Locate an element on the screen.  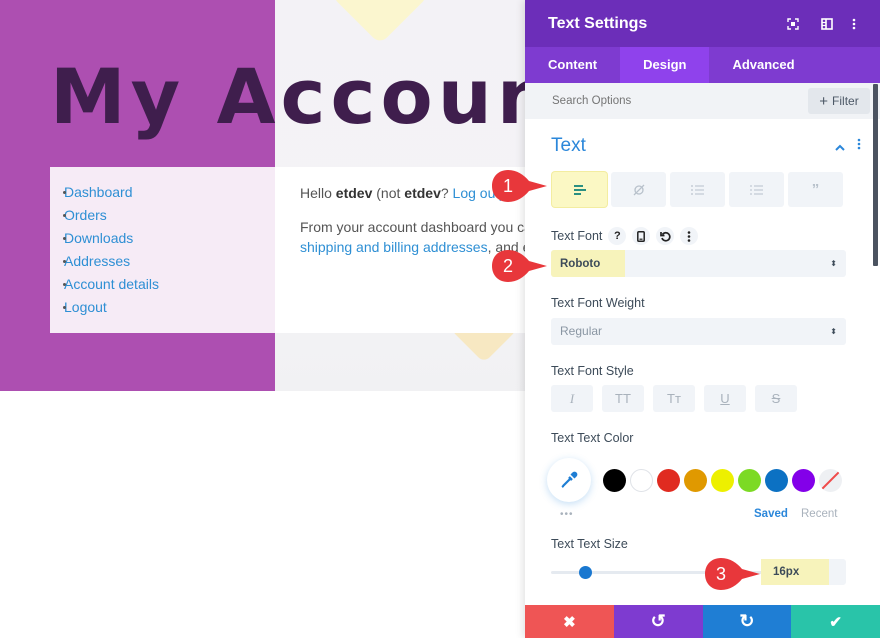
greeting-middle: (not is located at coordinates (388, 193).